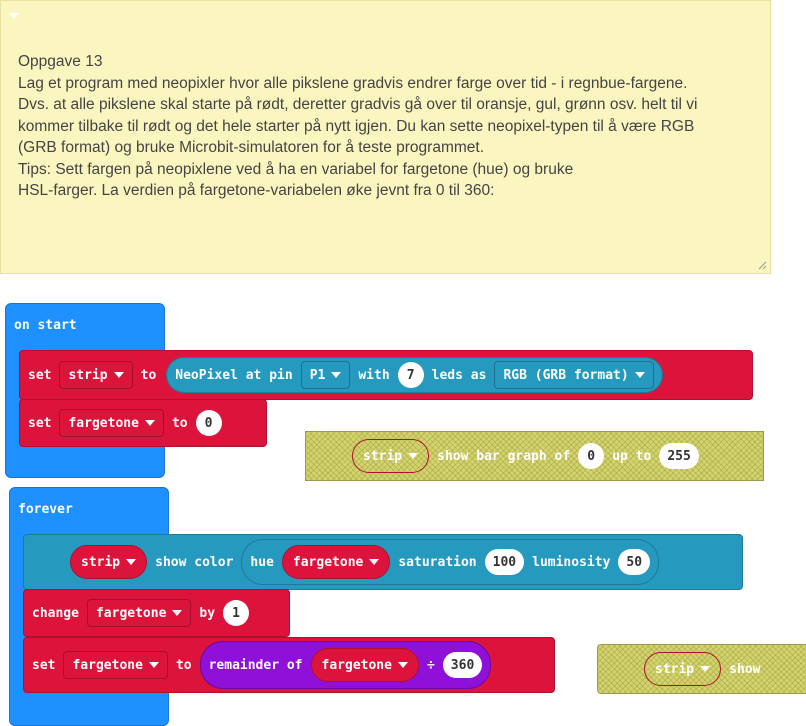 This screenshot has height=726, width=806. I want to click on max-input: 255, so click(679, 456).